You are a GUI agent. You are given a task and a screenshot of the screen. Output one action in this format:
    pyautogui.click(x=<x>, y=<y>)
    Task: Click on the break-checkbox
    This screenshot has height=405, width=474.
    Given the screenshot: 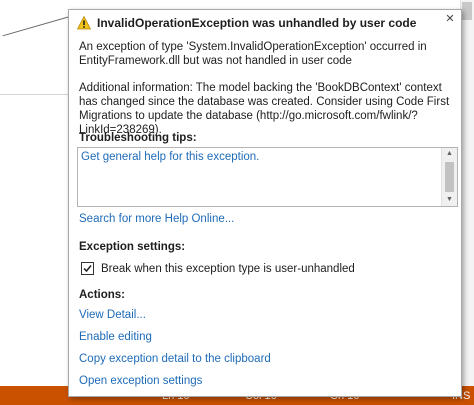 What is the action you would take?
    pyautogui.click(x=87, y=268)
    